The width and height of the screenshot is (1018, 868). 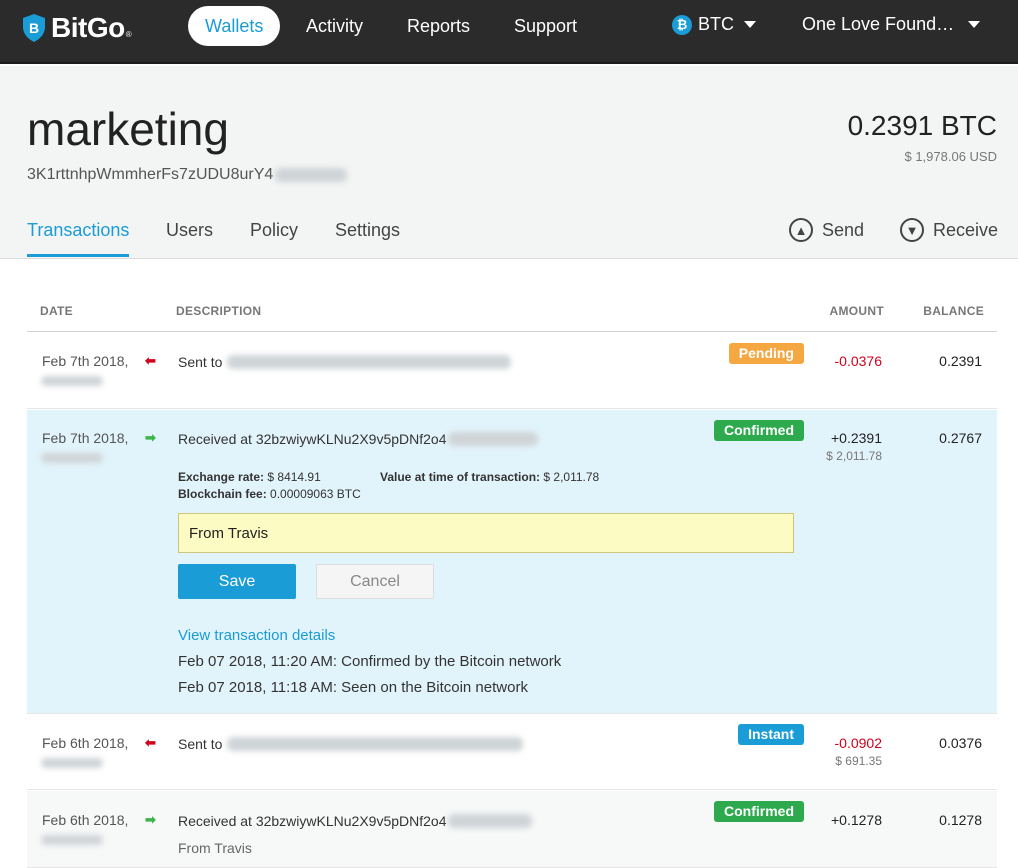 I want to click on column-balance: BALANCE, so click(x=953, y=311).